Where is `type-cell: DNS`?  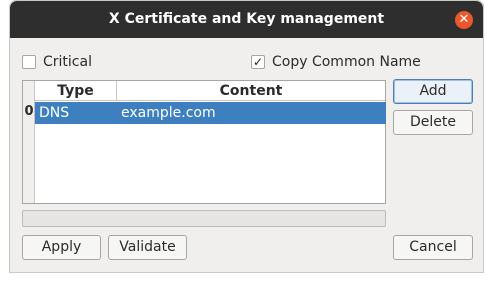 type-cell: DNS is located at coordinates (76, 113).